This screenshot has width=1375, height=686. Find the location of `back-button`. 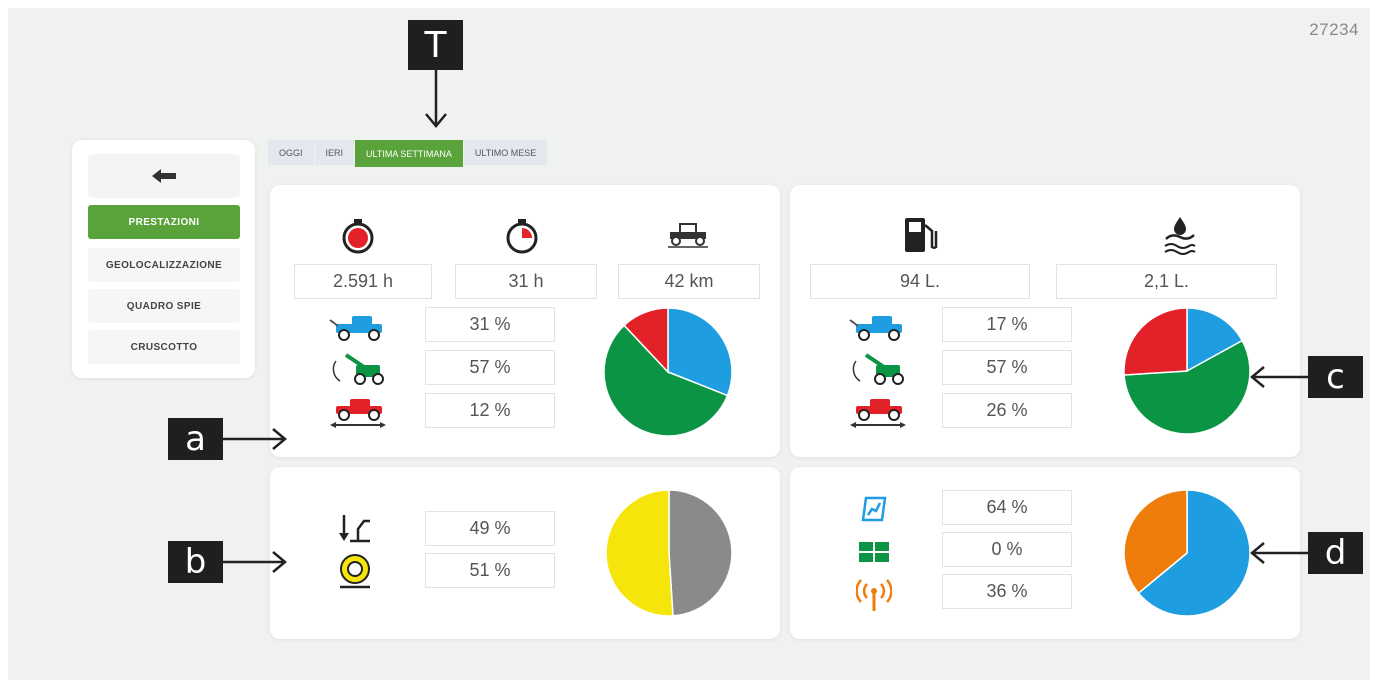

back-button is located at coordinates (164, 176).